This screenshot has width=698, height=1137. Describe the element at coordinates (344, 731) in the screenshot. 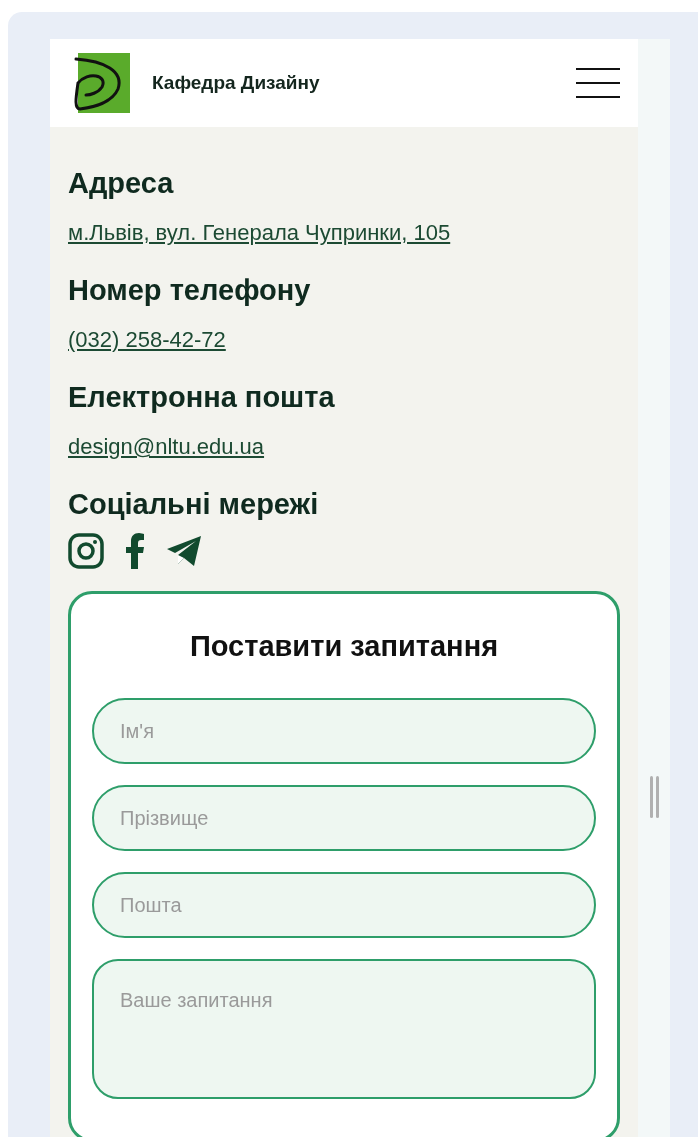

I see `text-field: Ім'я` at that location.